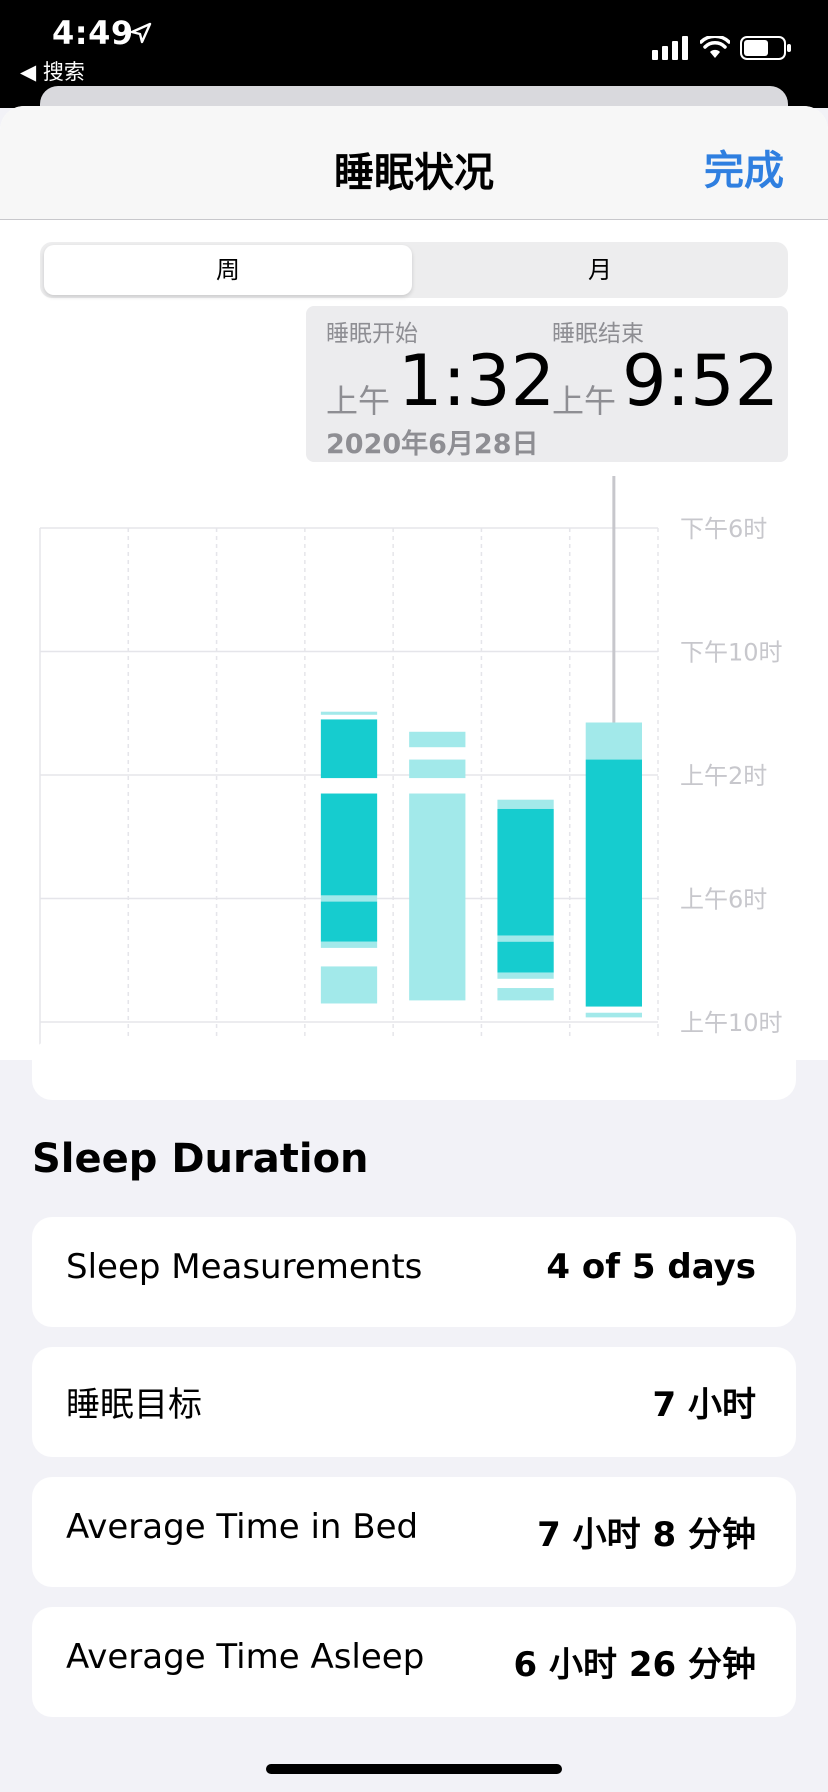 Image resolution: width=828 pixels, height=1792 pixels. I want to click on location-arrow-icon, so click(141, 33).